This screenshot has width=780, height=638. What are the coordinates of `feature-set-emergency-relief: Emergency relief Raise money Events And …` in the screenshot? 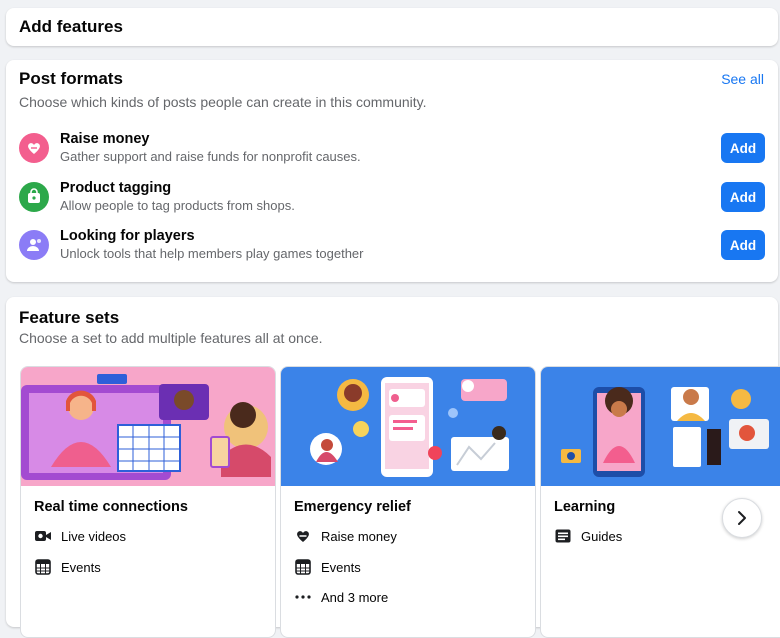 It's located at (408, 502).